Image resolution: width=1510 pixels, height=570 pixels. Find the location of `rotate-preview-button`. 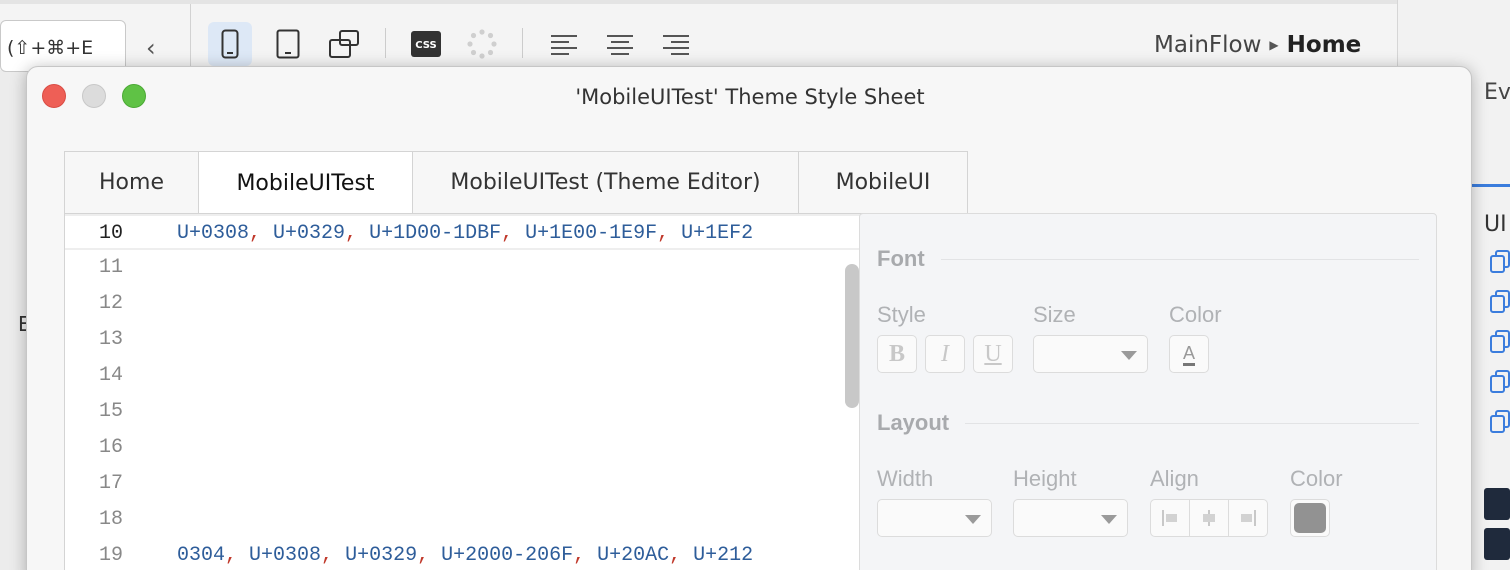

rotate-preview-button is located at coordinates (344, 44).